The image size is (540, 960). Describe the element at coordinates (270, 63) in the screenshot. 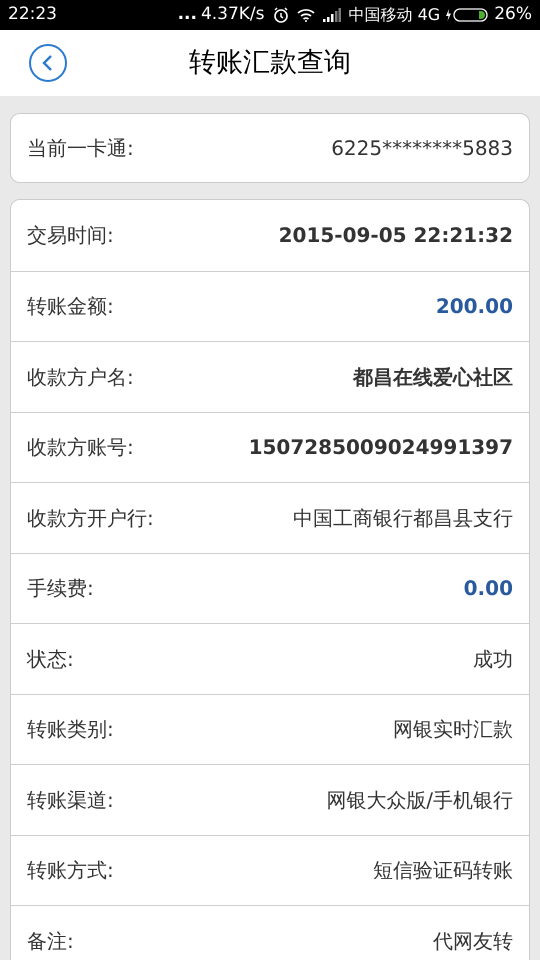

I see `page-title: 转账汇款查询` at that location.